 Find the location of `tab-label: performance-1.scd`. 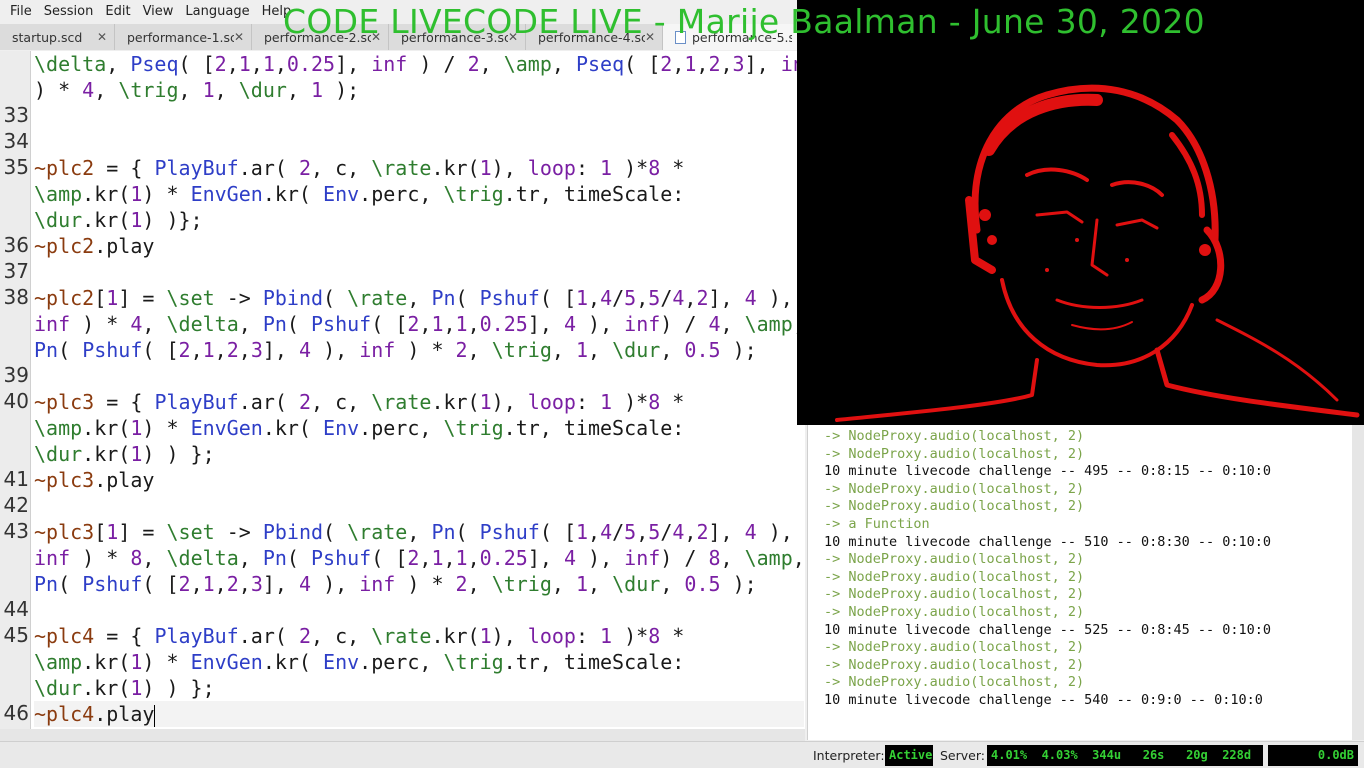

tab-label: performance-1.scd is located at coordinates (180, 37).